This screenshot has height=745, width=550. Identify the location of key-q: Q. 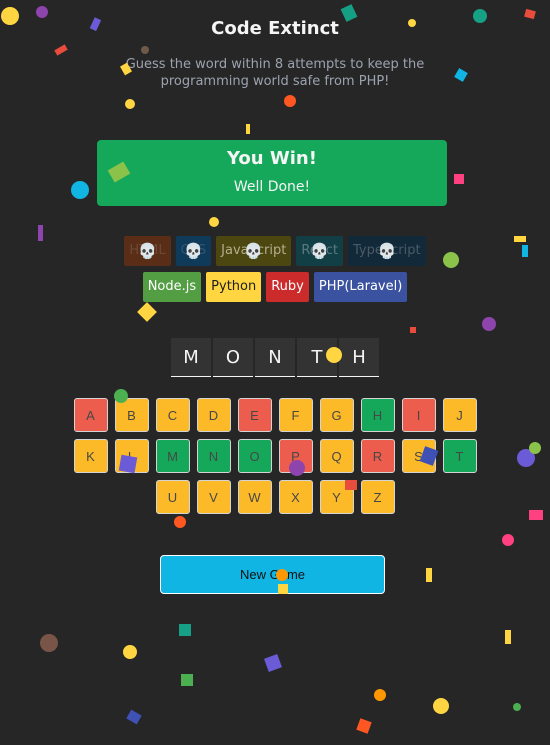
(336, 456).